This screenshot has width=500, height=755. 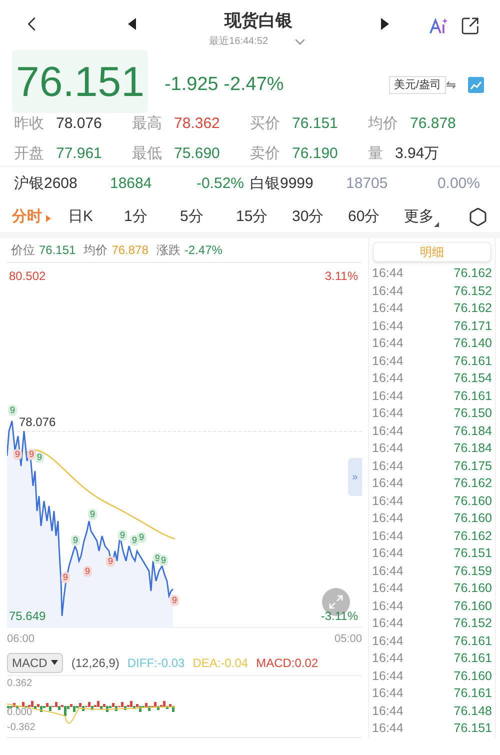 What do you see at coordinates (79, 124) in the screenshot?
I see `stat-value: 78.076` at bounding box center [79, 124].